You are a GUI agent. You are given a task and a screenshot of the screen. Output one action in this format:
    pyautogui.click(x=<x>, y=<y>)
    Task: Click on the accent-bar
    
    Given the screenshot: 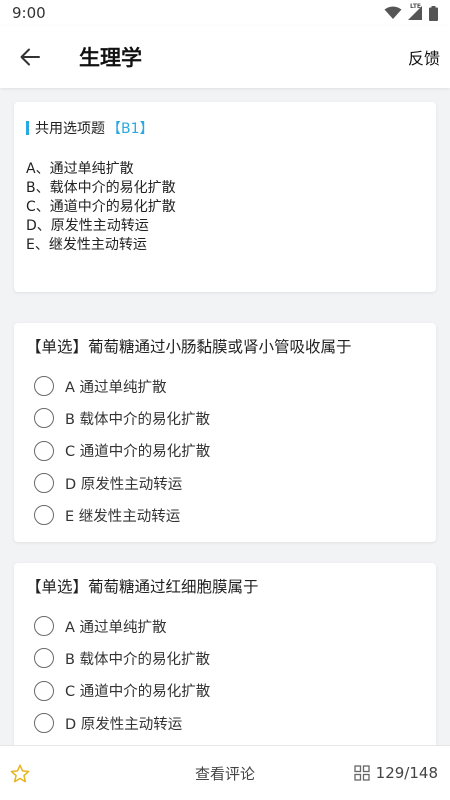 What is the action you would take?
    pyautogui.click(x=27, y=128)
    